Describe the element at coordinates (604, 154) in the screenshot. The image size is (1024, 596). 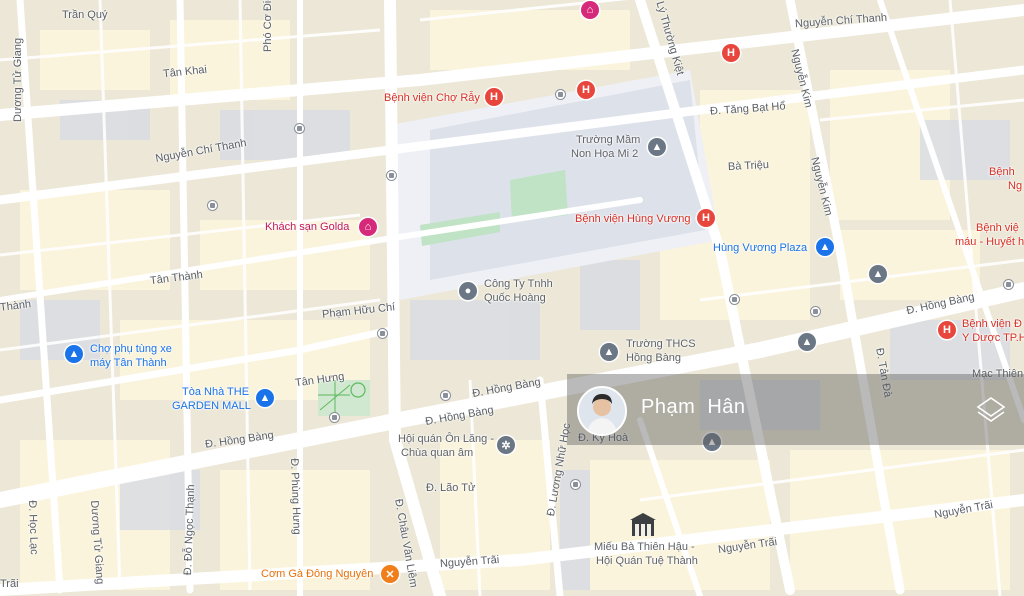
I see `poi-label: Non Họa Mi 2` at that location.